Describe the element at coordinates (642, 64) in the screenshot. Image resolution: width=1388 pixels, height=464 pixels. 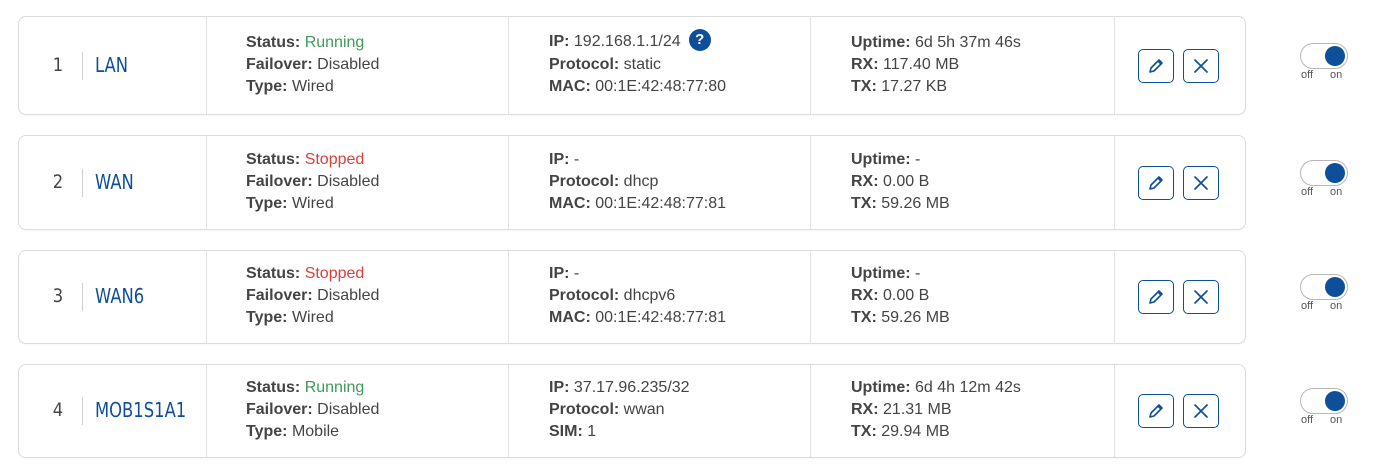
I see `protocol-value: static` at that location.